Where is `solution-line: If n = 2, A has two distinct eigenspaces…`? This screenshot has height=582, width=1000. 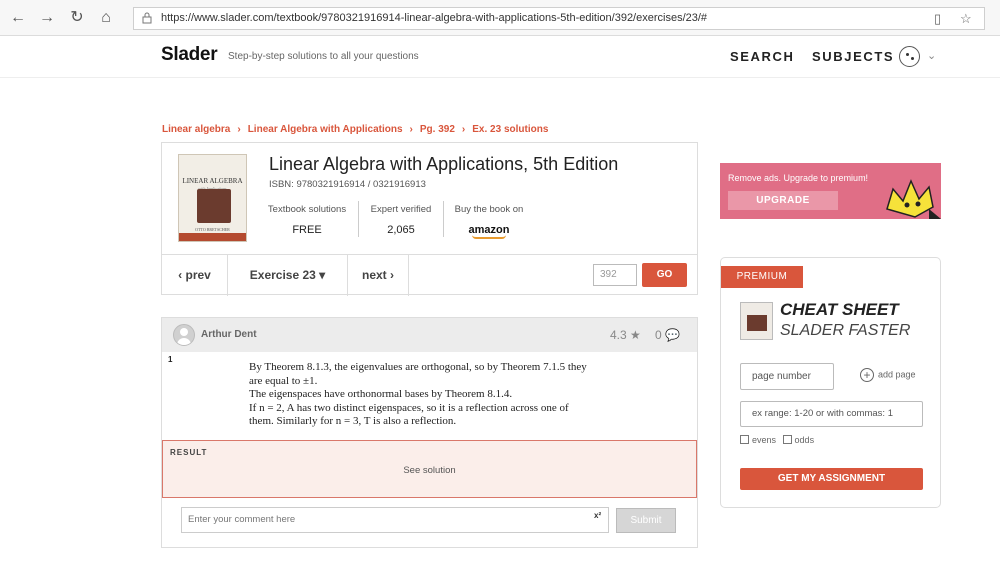
solution-line: If n = 2, A has two distinct eigenspaces… is located at coordinates (409, 407).